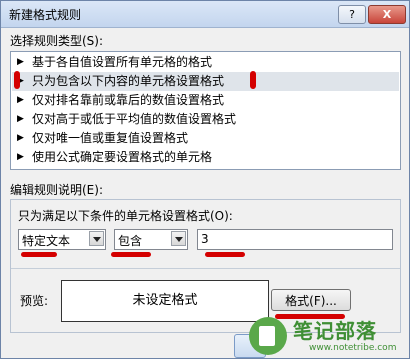 The width and height of the screenshot is (410, 359). I want to click on rule-type-item-selected: ▶ 只为包含以下内容的单元格设置格式, so click(205, 81).